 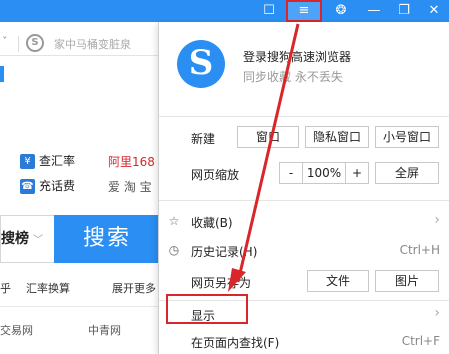 I want to click on sidebar-toggle-icon: ☐, so click(x=269, y=11).